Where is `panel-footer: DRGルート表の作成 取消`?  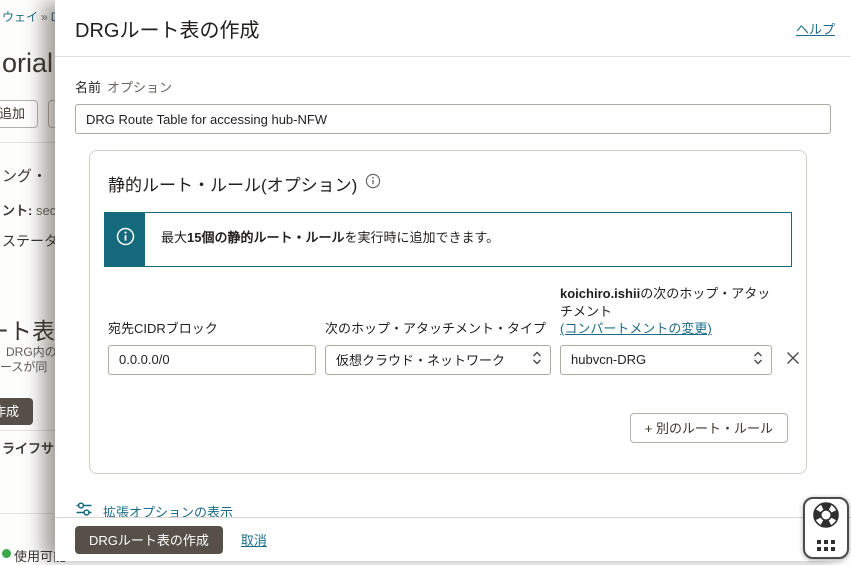 panel-footer: DRGルート表の作成 取消 is located at coordinates (453, 539).